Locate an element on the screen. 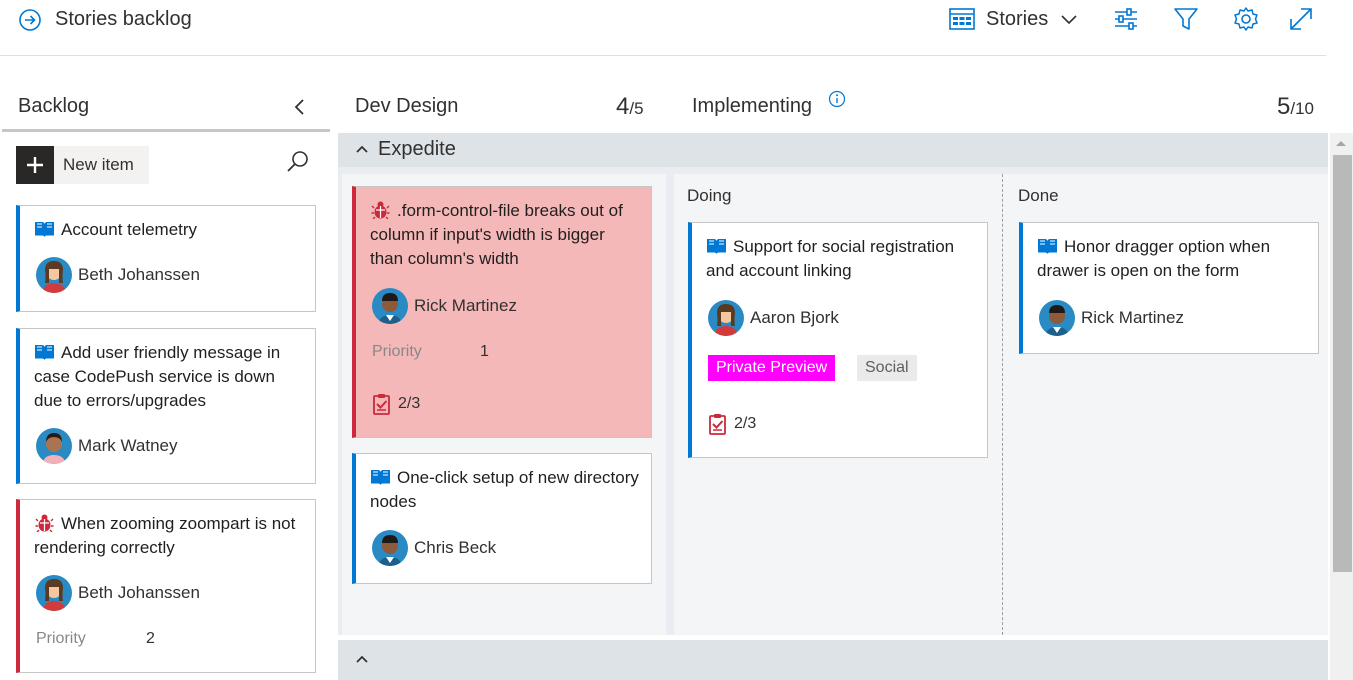 The image size is (1353, 680). filter-icon is located at coordinates (1186, 19).